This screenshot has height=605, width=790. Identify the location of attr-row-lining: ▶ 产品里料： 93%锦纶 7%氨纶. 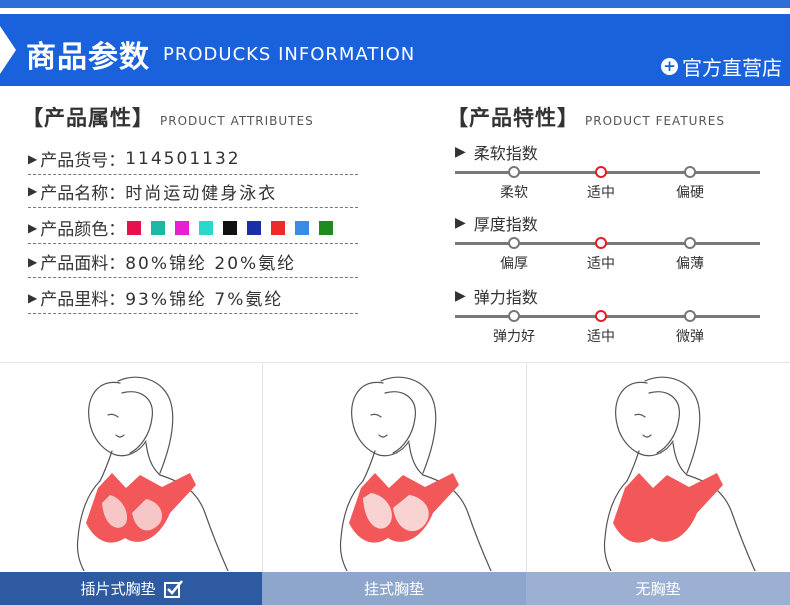
(193, 298).